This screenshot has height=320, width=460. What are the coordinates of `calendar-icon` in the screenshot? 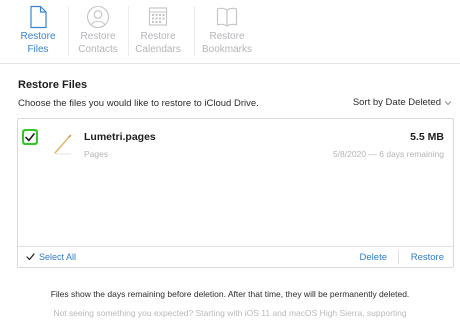 It's located at (158, 16).